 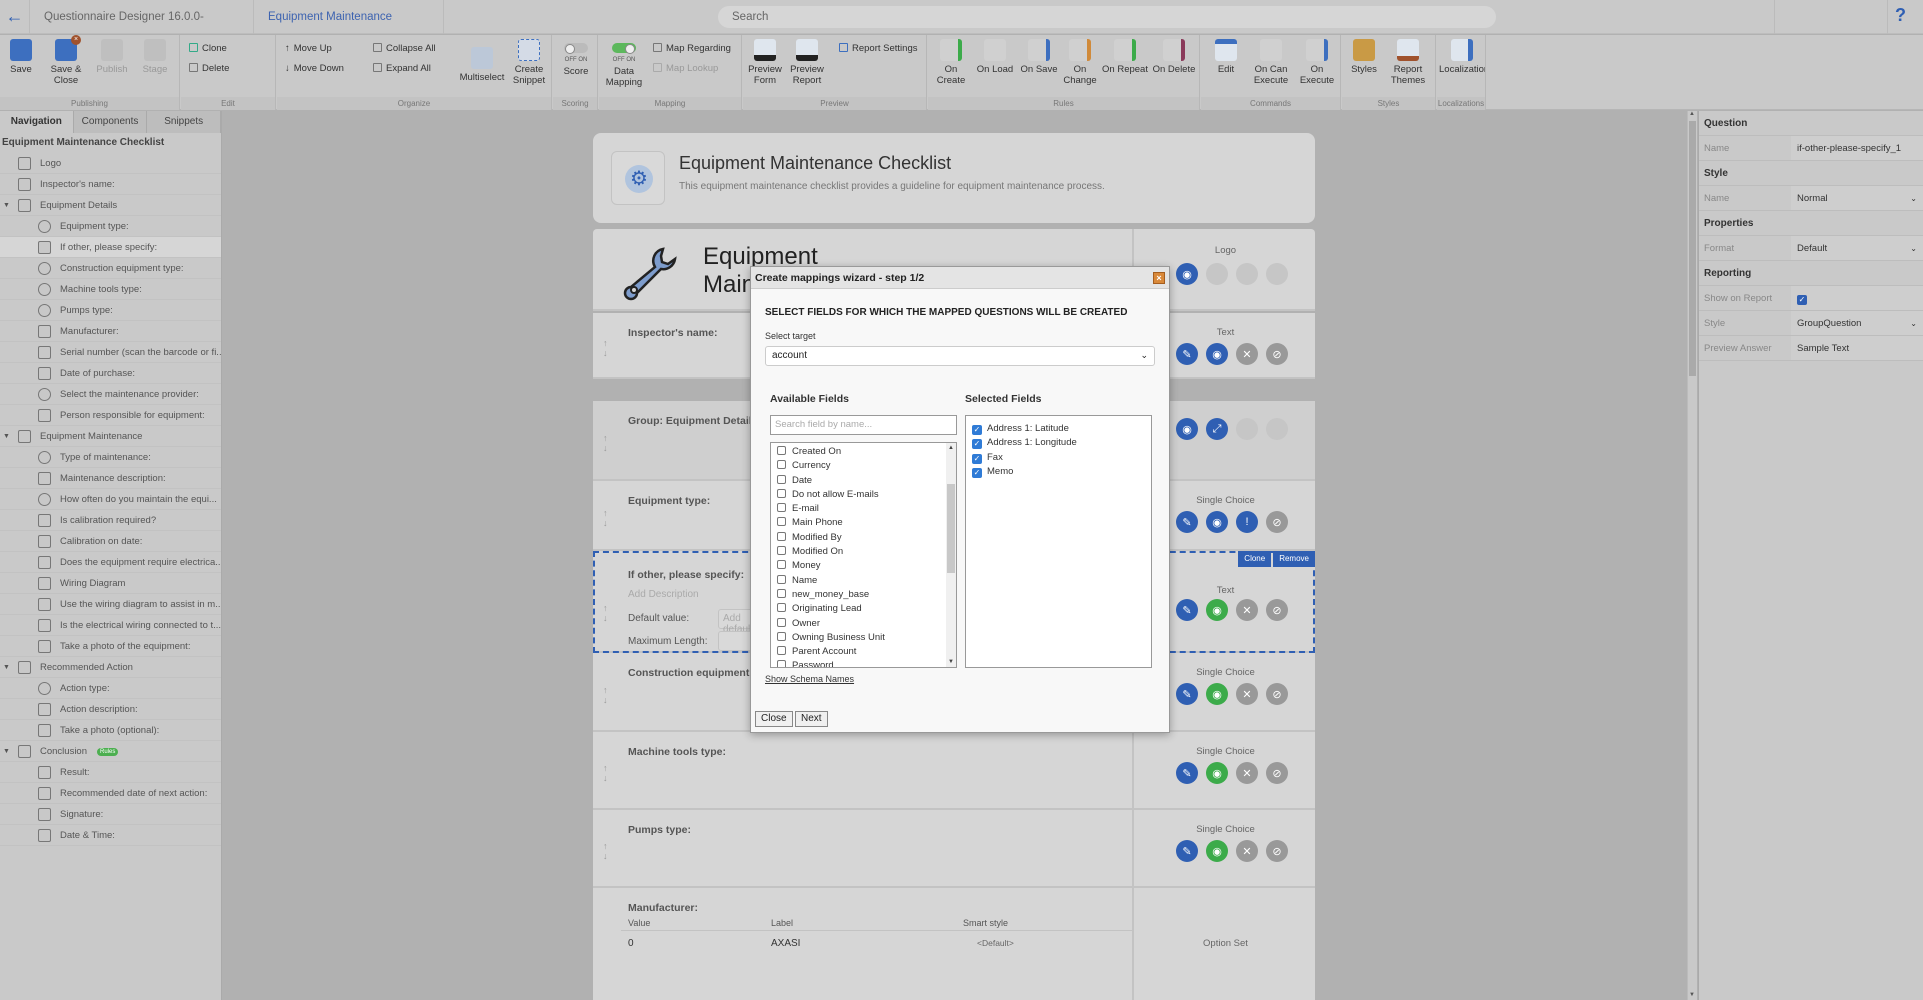 I want to click on search-input: Search, so click(x=1107, y=17).